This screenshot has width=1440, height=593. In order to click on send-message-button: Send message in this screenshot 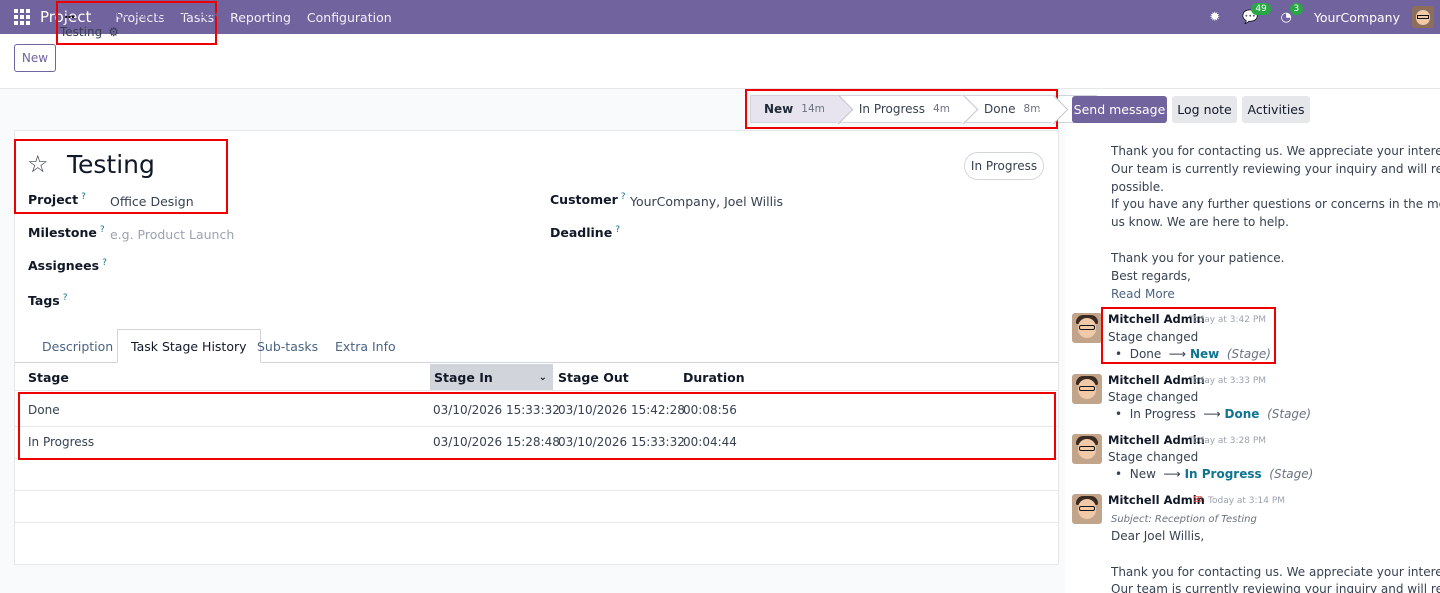, I will do `click(1119, 109)`.